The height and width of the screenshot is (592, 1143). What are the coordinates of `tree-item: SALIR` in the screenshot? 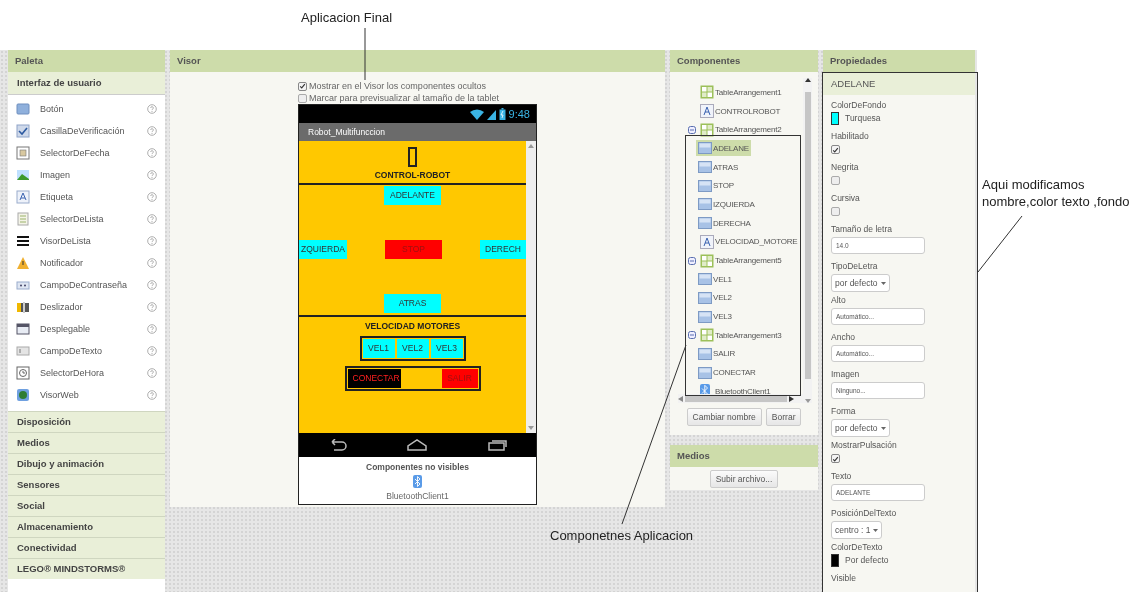 It's located at (717, 353).